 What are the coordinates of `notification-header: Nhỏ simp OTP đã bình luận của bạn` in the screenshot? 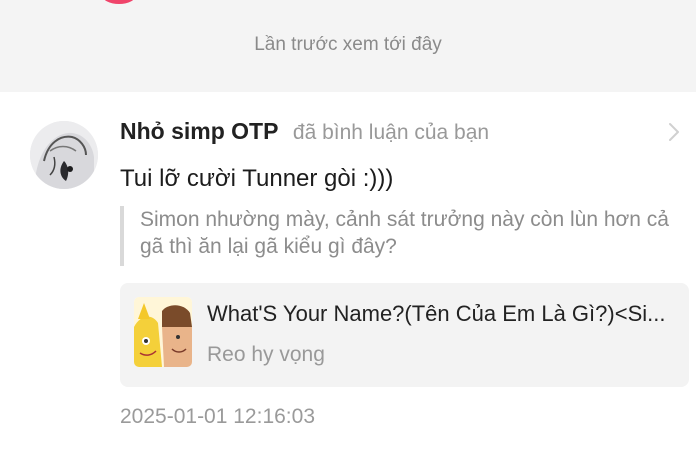 It's located at (304, 133).